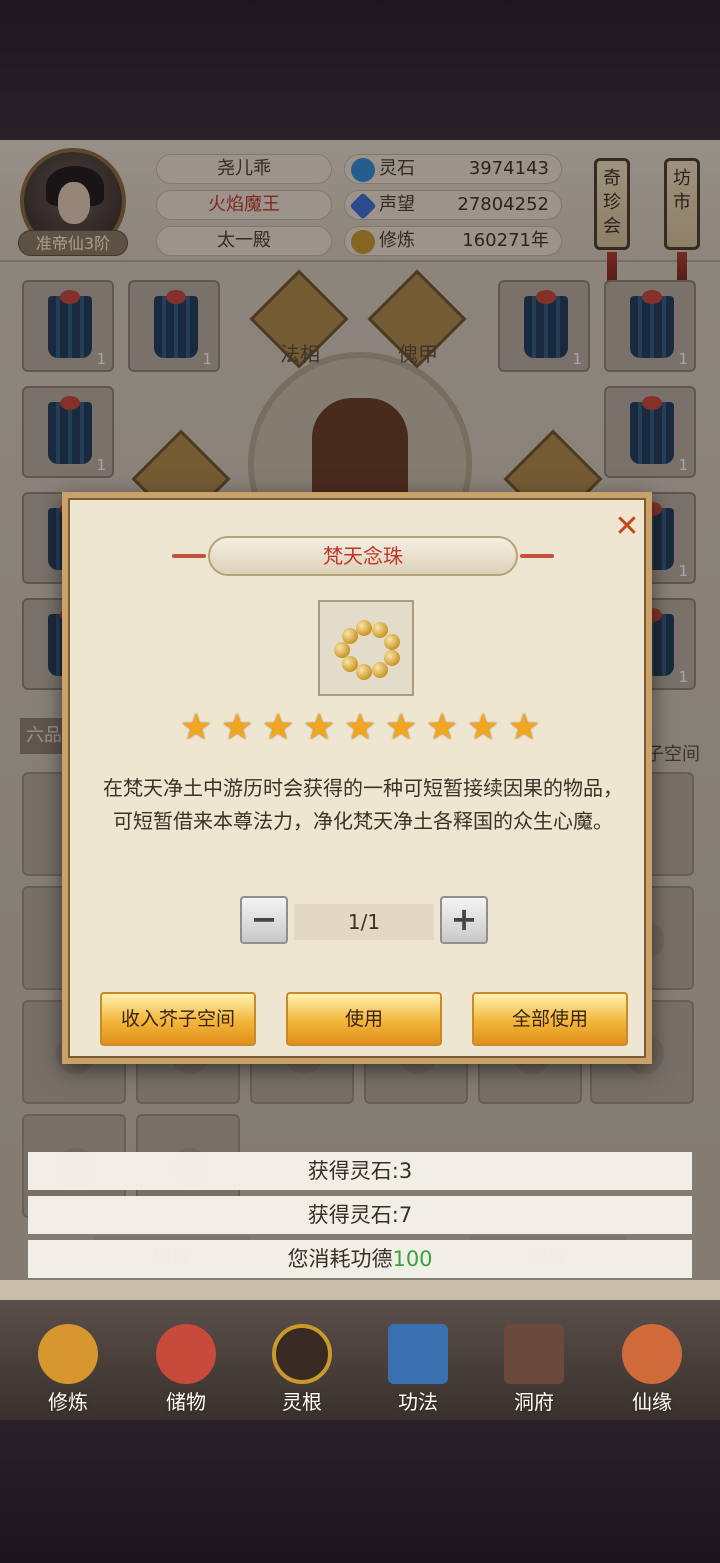 The height and width of the screenshot is (1563, 720). I want to click on close-icon: ✕, so click(627, 527).